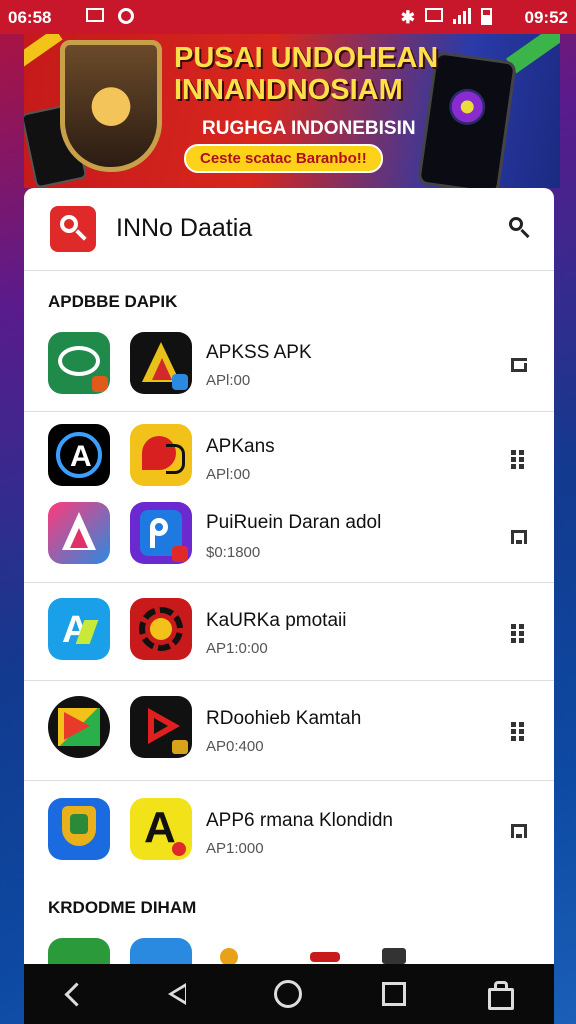  Describe the element at coordinates (161, 629) in the screenshot. I see `app-icon-gear-red` at that location.